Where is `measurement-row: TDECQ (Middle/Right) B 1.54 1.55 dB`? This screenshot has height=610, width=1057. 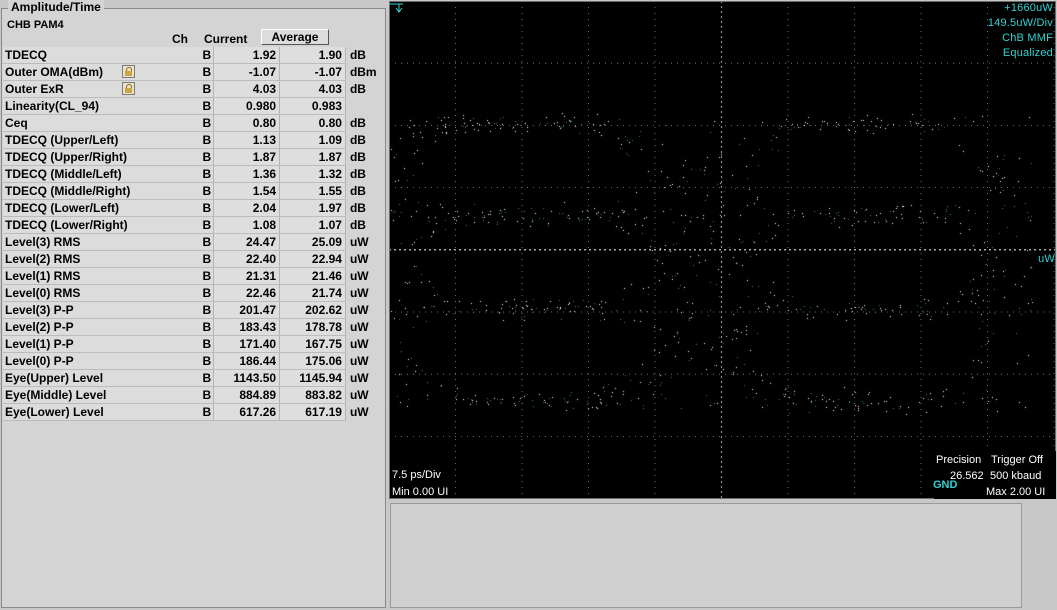 measurement-row: TDECQ (Middle/Right) B 1.54 1.55 dB is located at coordinates (194, 191).